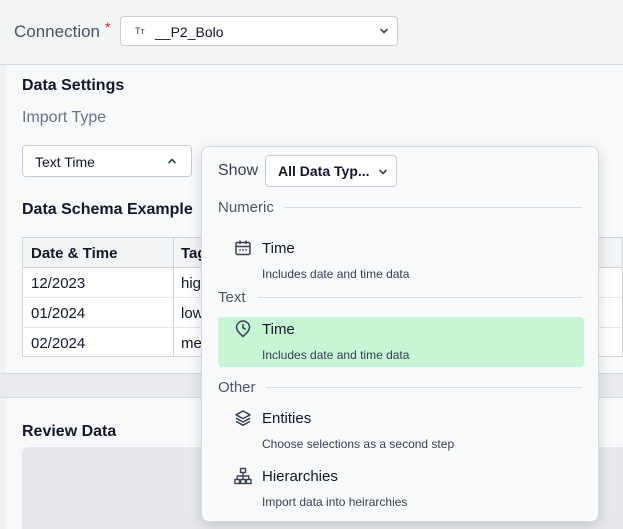  Describe the element at coordinates (108, 27) in the screenshot. I see `required-marker: *` at that location.